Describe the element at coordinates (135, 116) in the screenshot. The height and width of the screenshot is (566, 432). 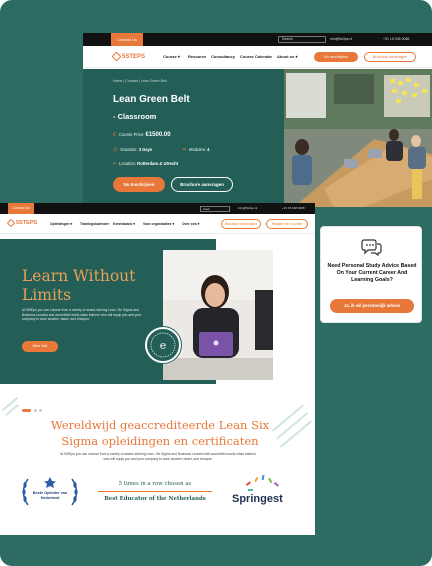
I see `page-subtitle: - Classroom` at that location.